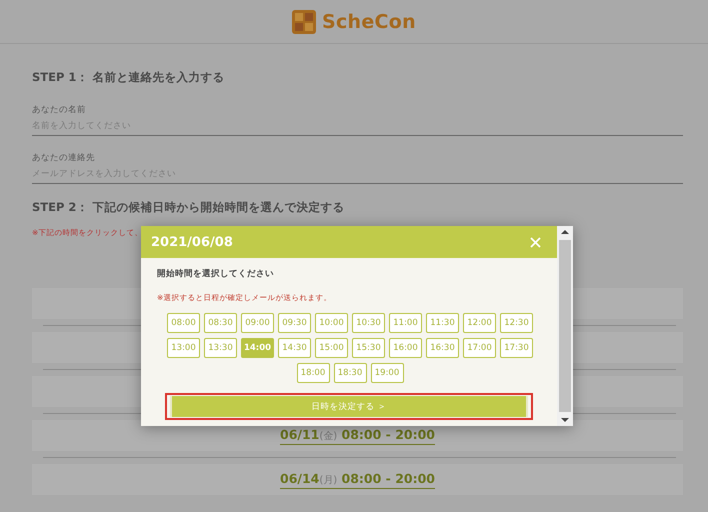 The image size is (708, 512). Describe the element at coordinates (479, 323) in the screenshot. I see `time-button: 12:00` at that location.